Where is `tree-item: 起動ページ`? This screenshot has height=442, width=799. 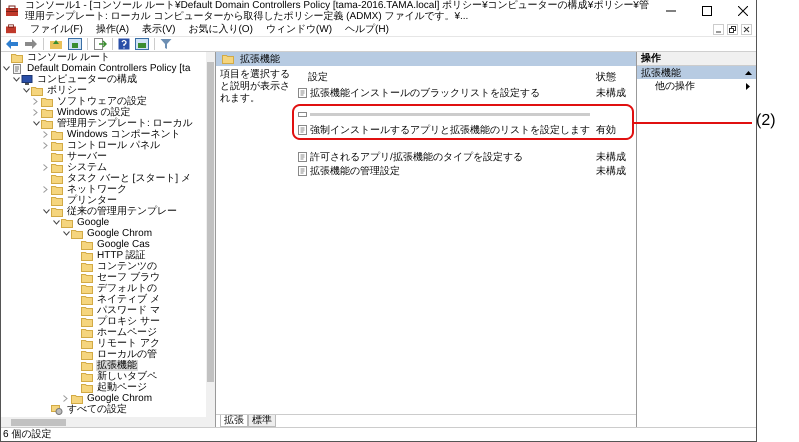 tree-item: 起動ページ is located at coordinates (122, 387).